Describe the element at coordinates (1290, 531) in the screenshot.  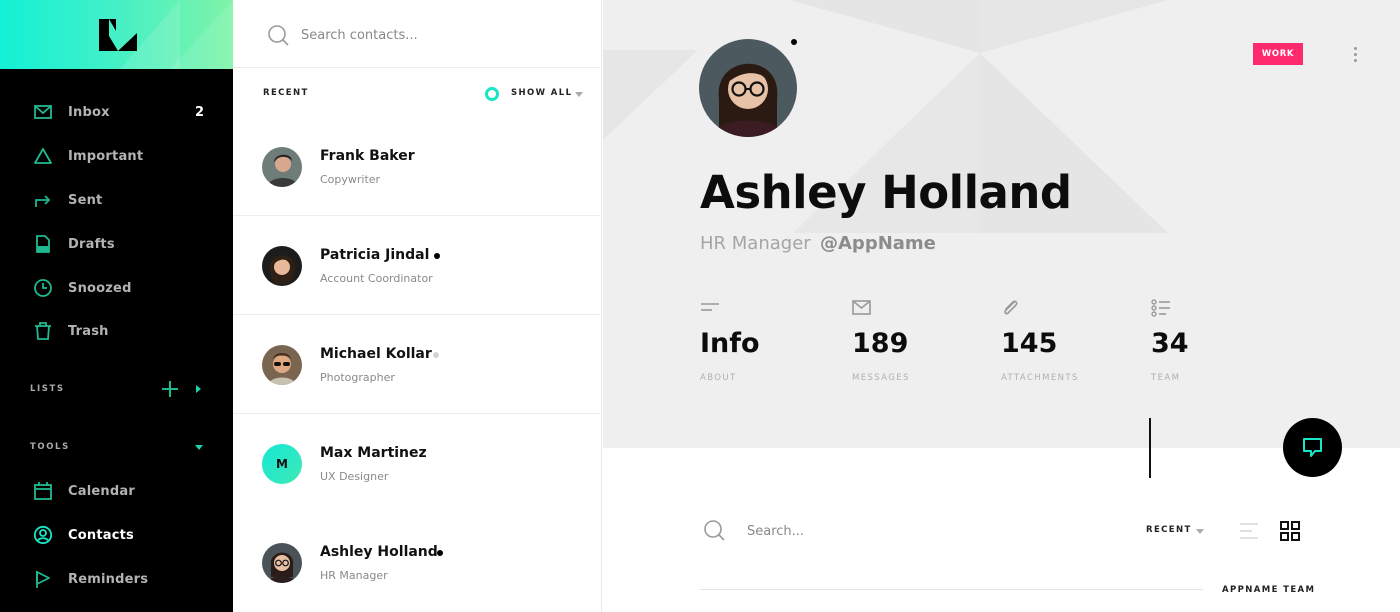
I see `grid-view-icon` at that location.